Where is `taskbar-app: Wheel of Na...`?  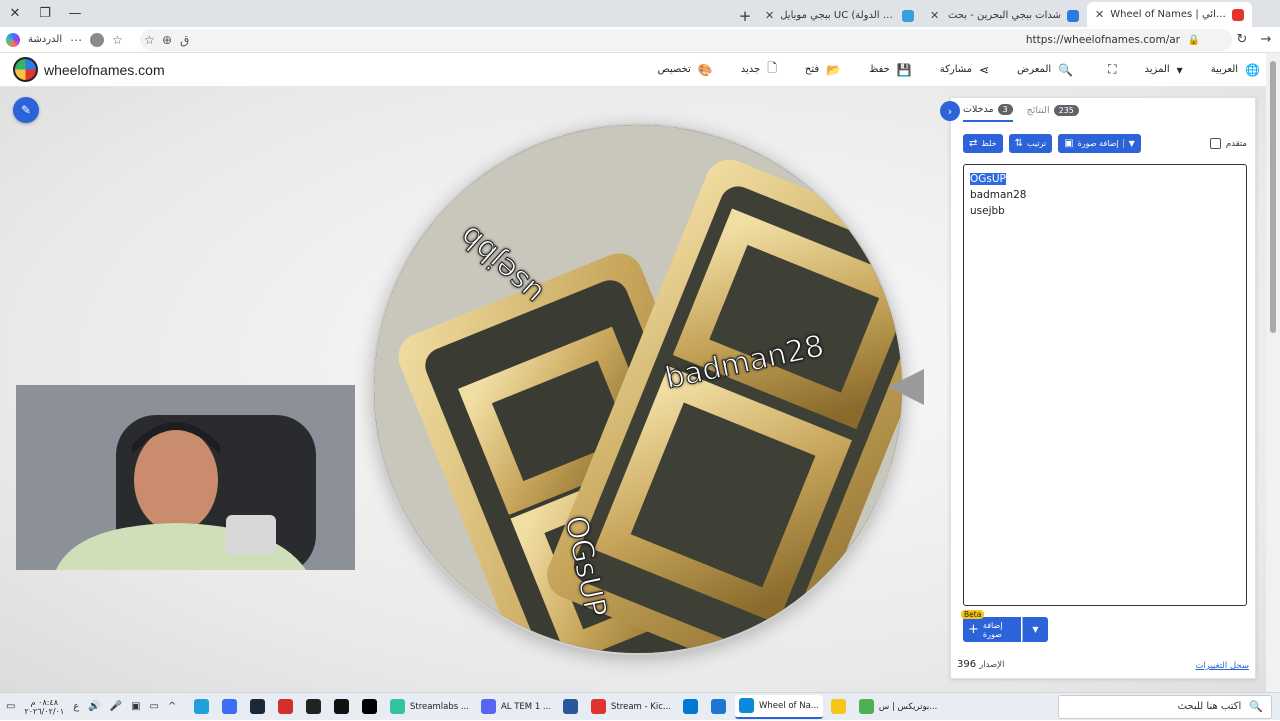 taskbar-app: Wheel of Na... is located at coordinates (779, 706).